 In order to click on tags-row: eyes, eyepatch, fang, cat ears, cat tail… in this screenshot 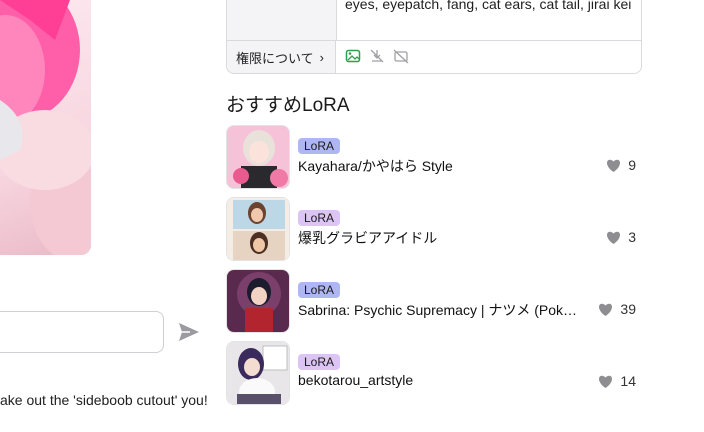, I will do `click(434, 20)`.